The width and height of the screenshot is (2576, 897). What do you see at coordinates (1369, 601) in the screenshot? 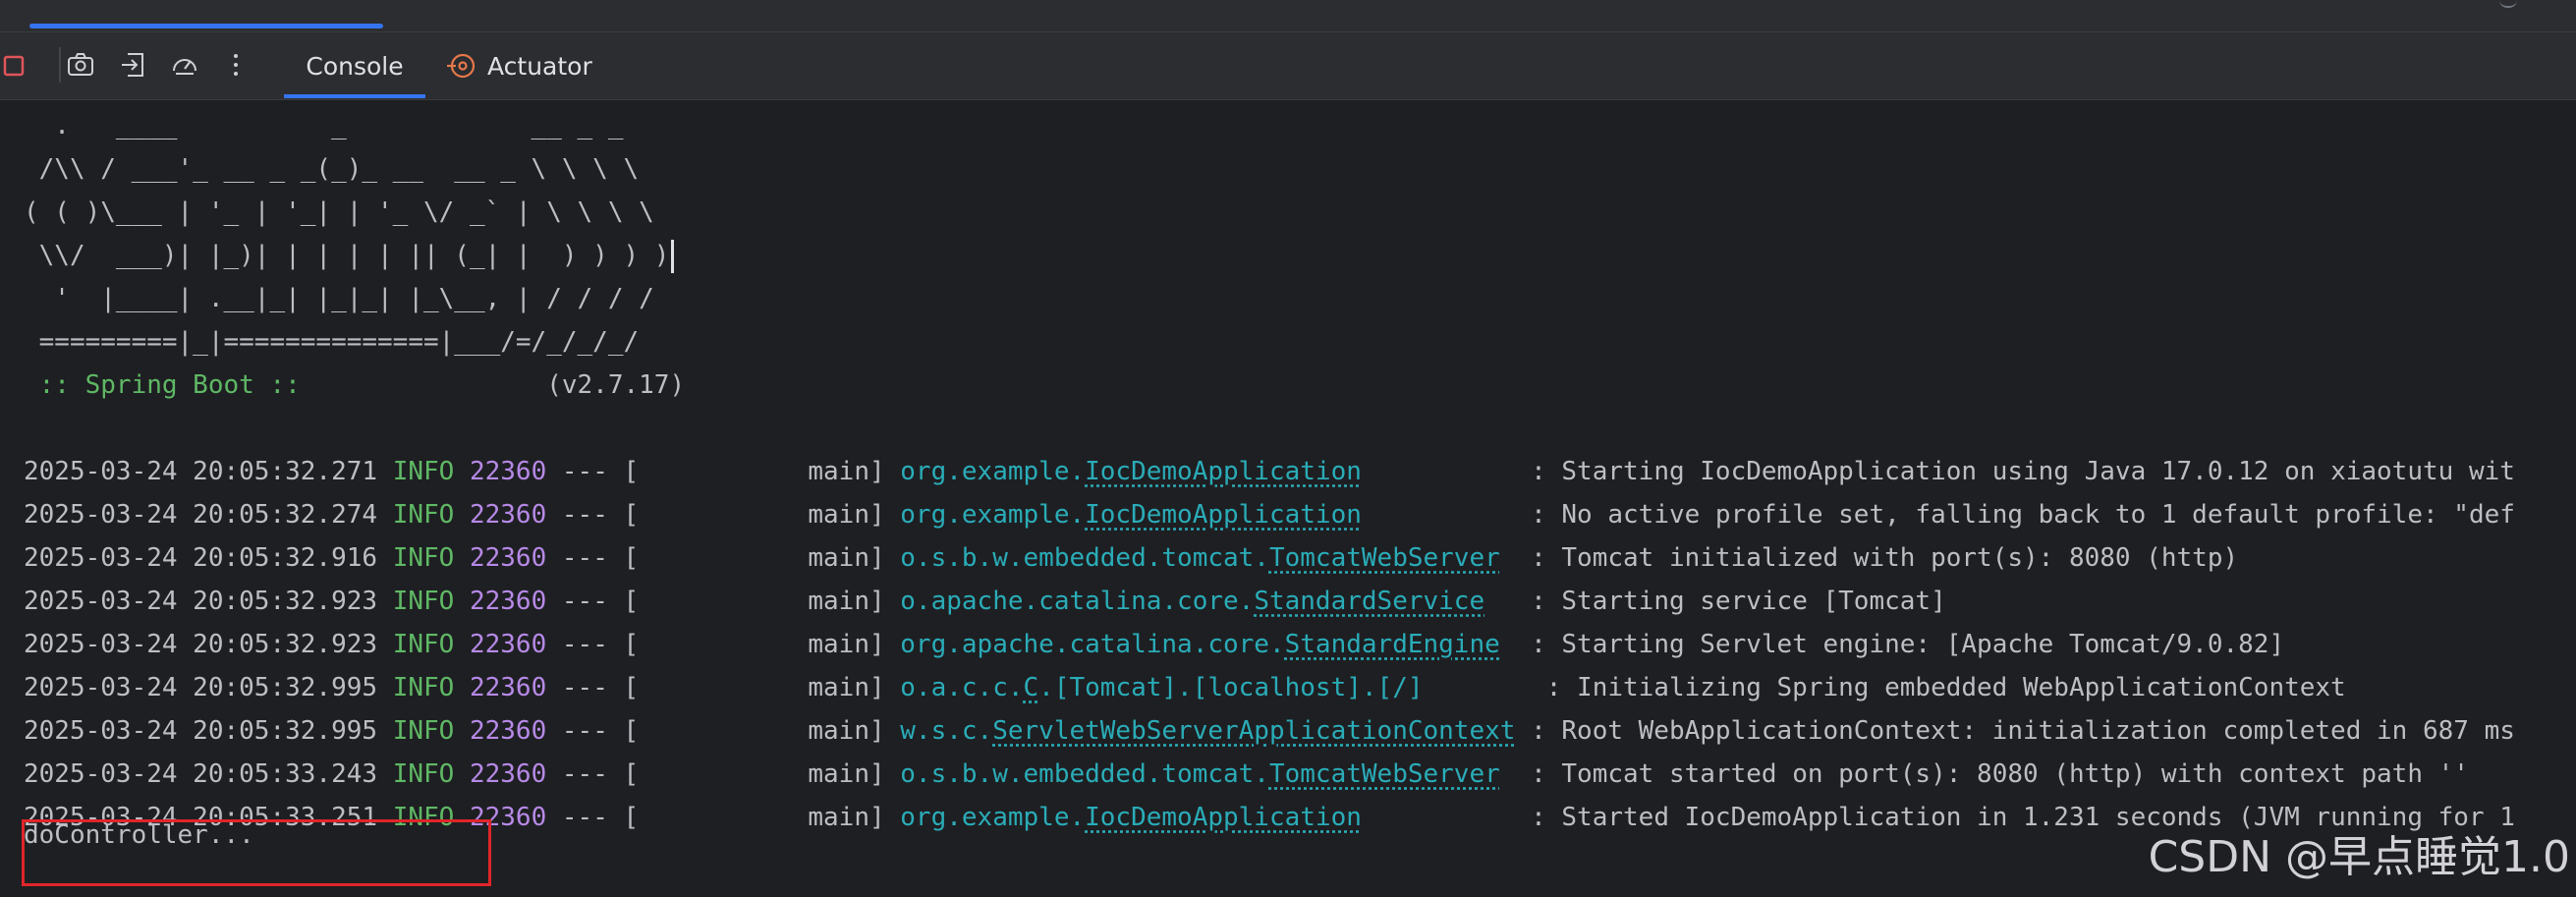
I see `log-logger-class: StandardService` at bounding box center [1369, 601].